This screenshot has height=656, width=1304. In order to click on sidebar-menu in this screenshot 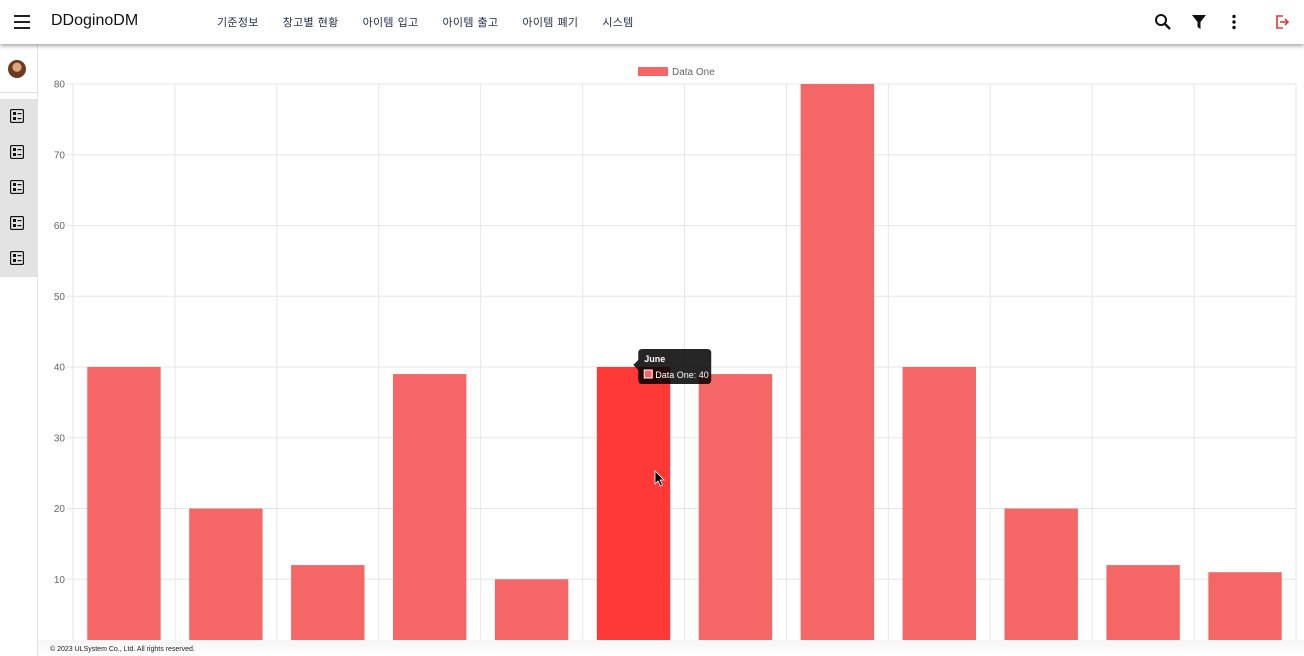, I will do `click(18, 188)`.